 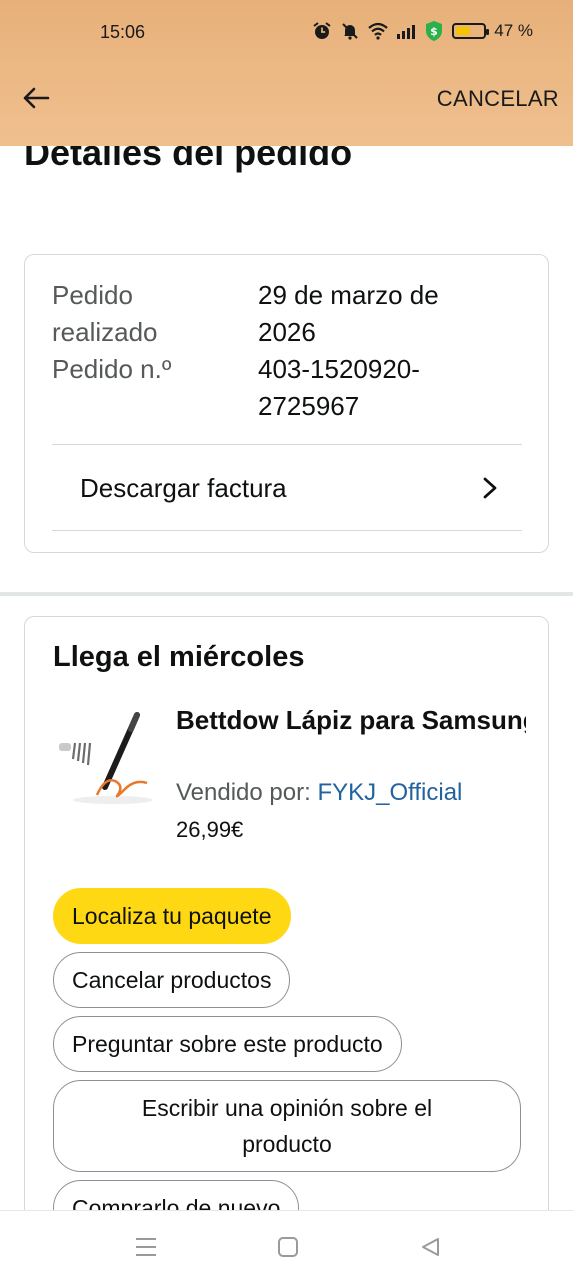 I want to click on order-number-label: Pedido n.º, so click(x=112, y=369).